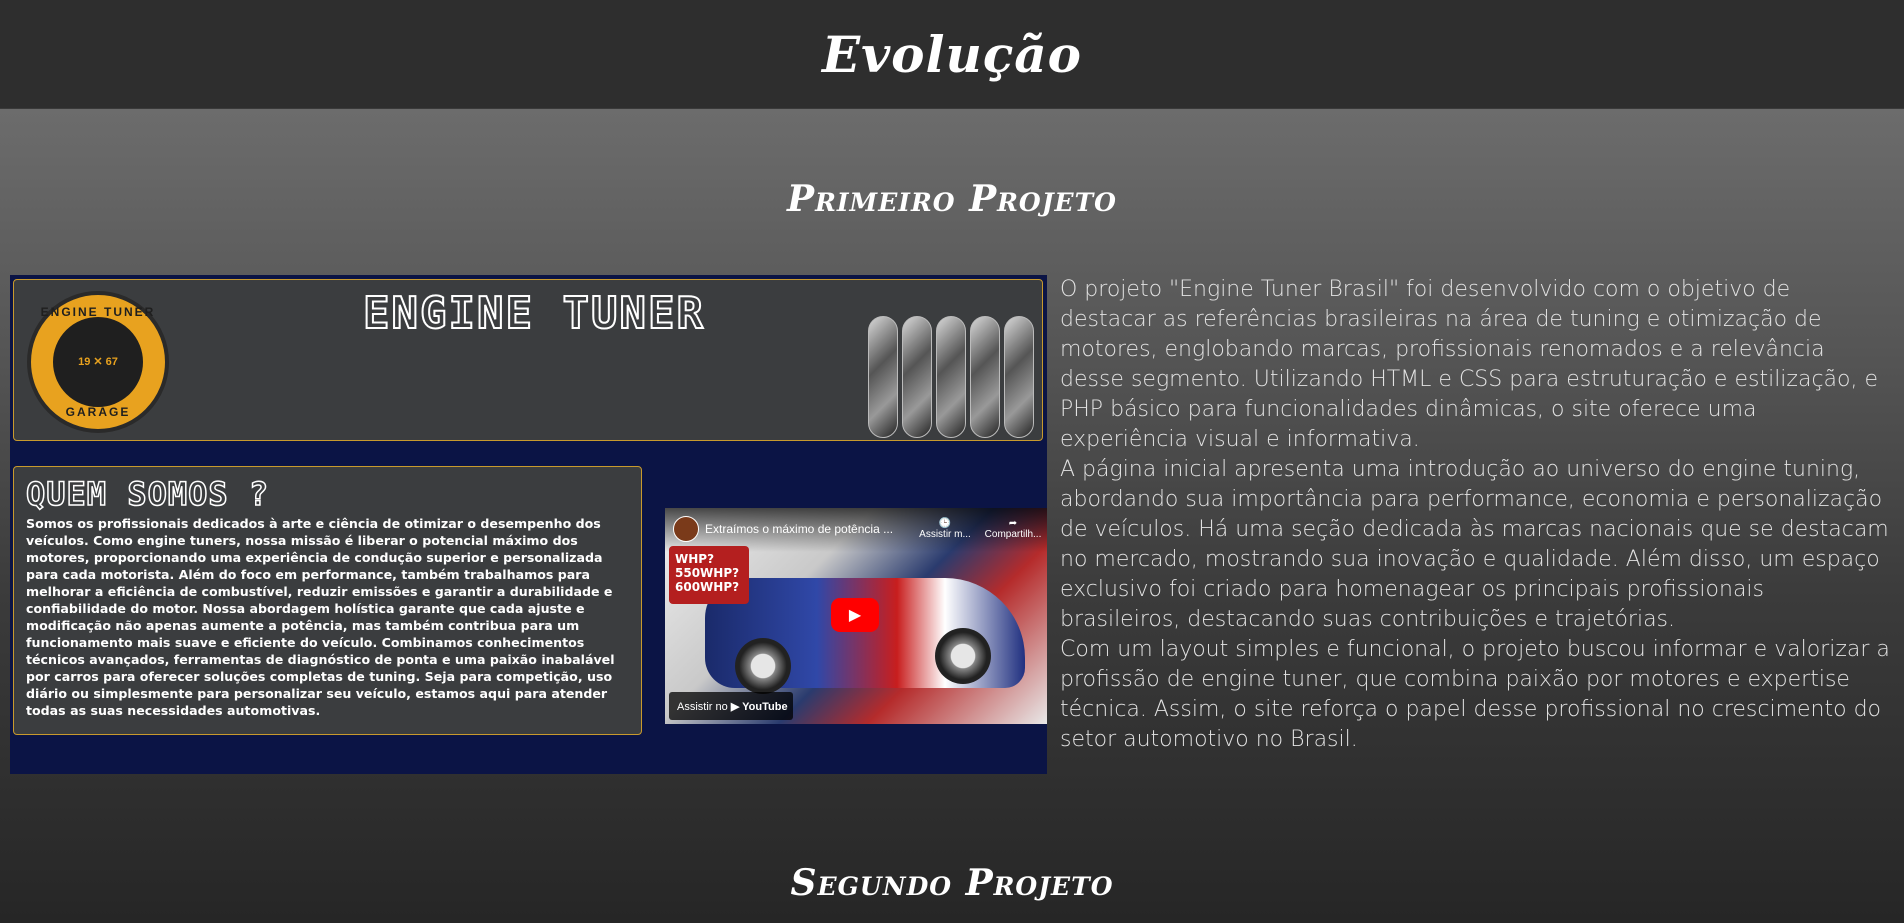 This screenshot has height=923, width=1904. Describe the element at coordinates (533, 313) in the screenshot. I see `preview-site-title: ENGINE TUNER` at that location.